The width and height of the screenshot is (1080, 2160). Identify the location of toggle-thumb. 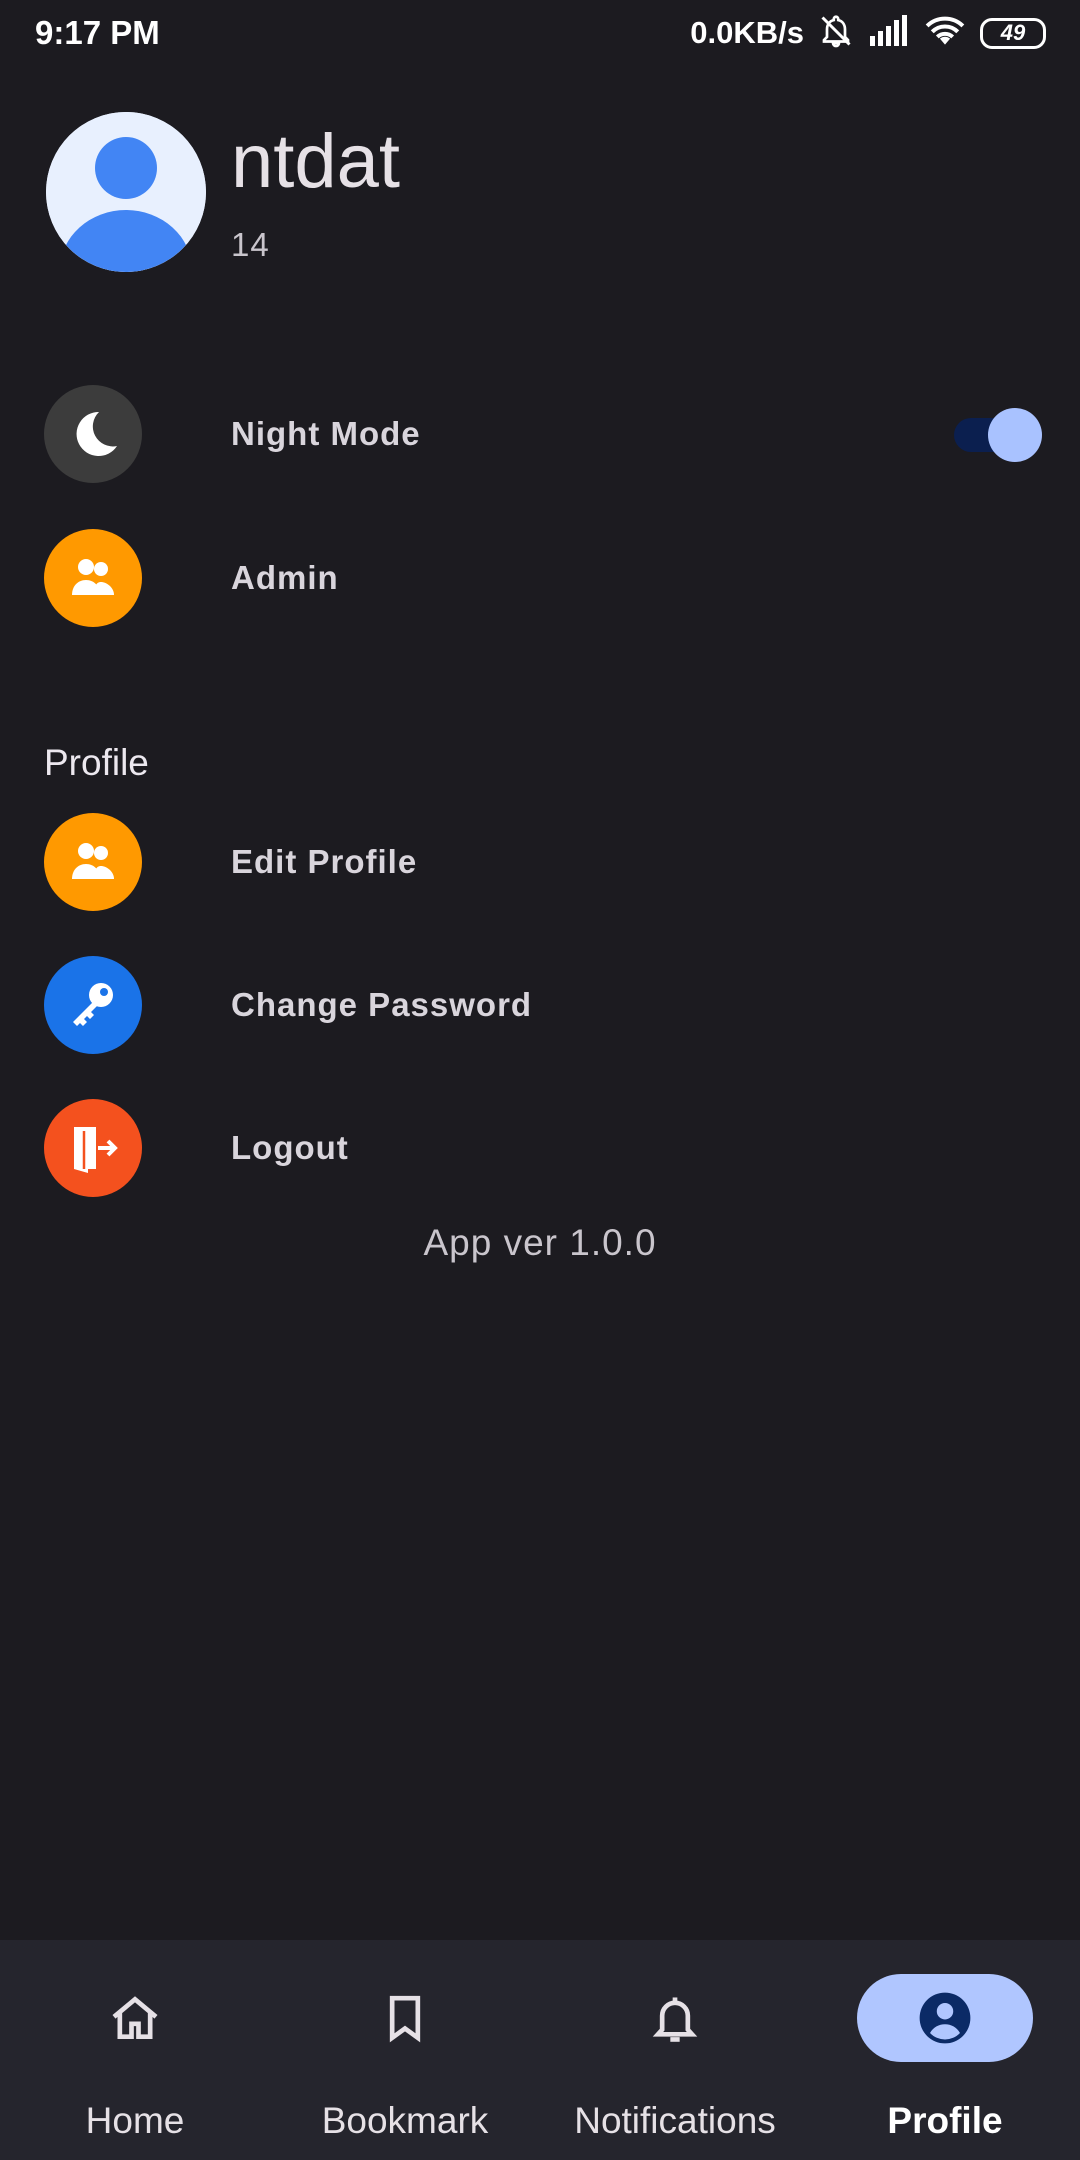
(1015, 435).